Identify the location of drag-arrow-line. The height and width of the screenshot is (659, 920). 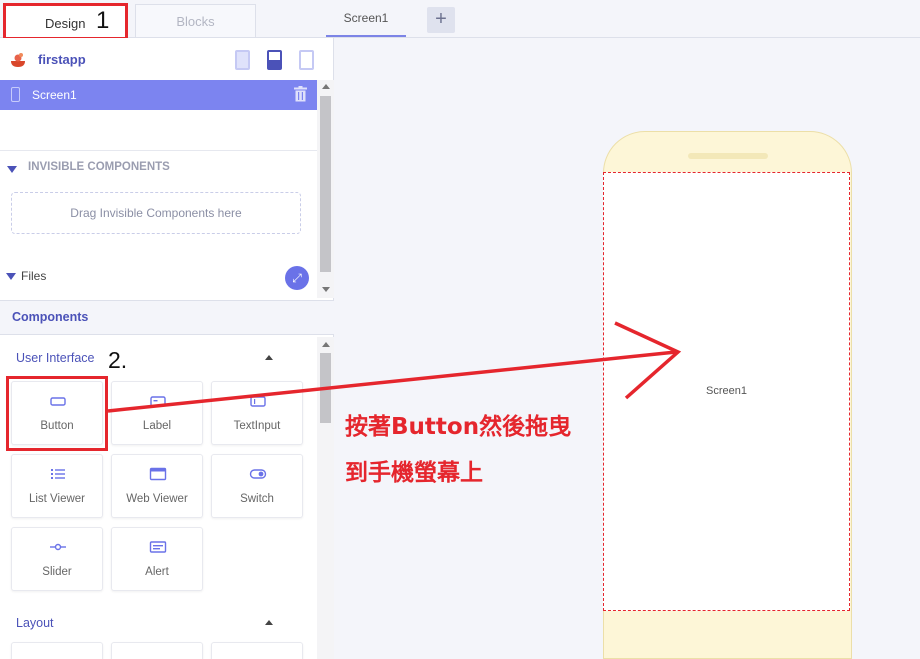
(392, 381).